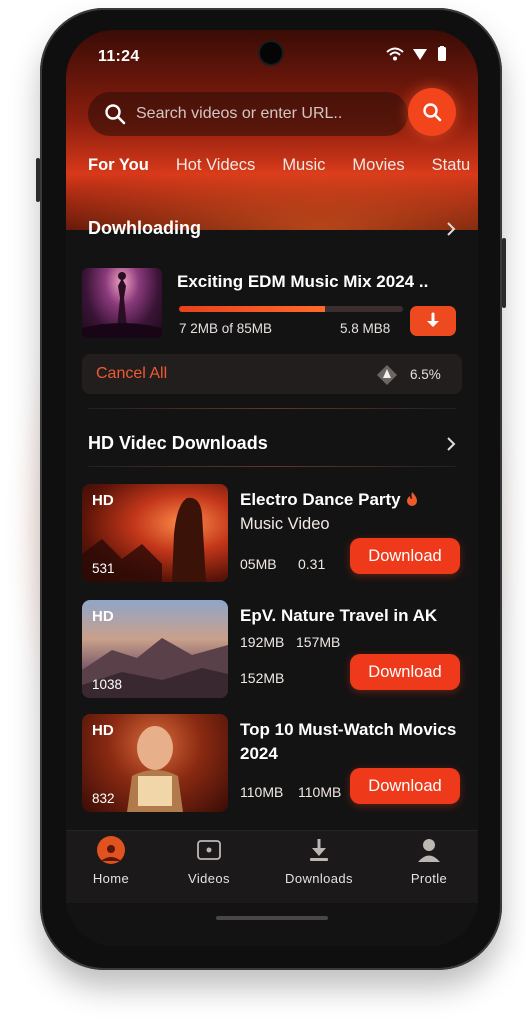 The height and width of the screenshot is (1024, 526). I want to click on status-bar: 11:24, so click(272, 55).